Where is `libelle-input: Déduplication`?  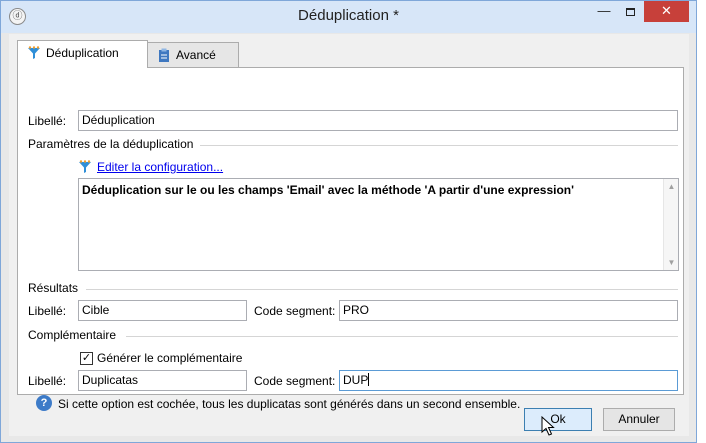
libelle-input: Déduplication is located at coordinates (378, 120).